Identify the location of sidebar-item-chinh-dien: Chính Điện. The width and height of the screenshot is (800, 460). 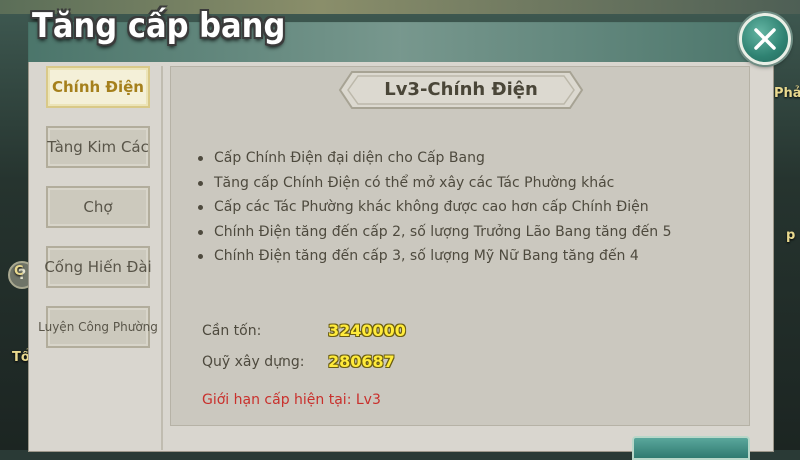
(98, 87).